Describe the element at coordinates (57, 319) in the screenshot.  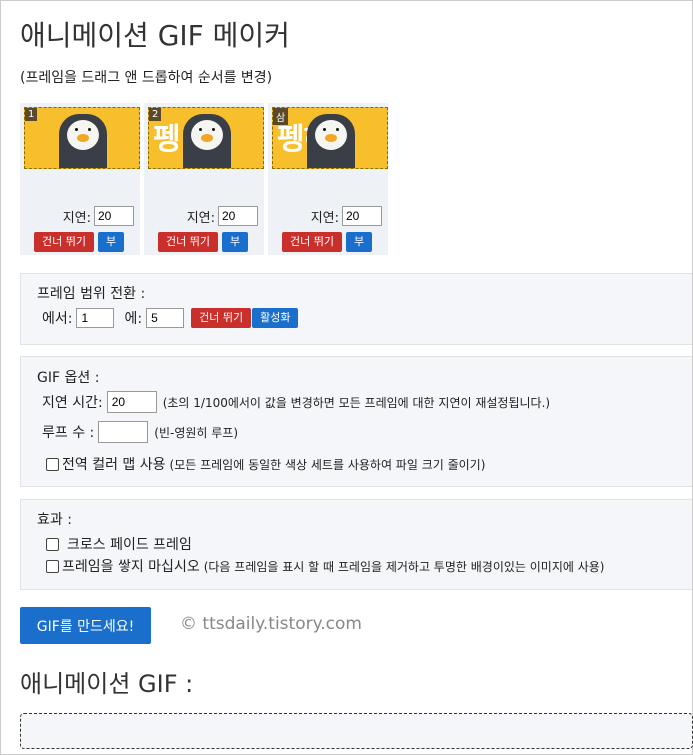
I see `range-from-label: 에서:` at that location.